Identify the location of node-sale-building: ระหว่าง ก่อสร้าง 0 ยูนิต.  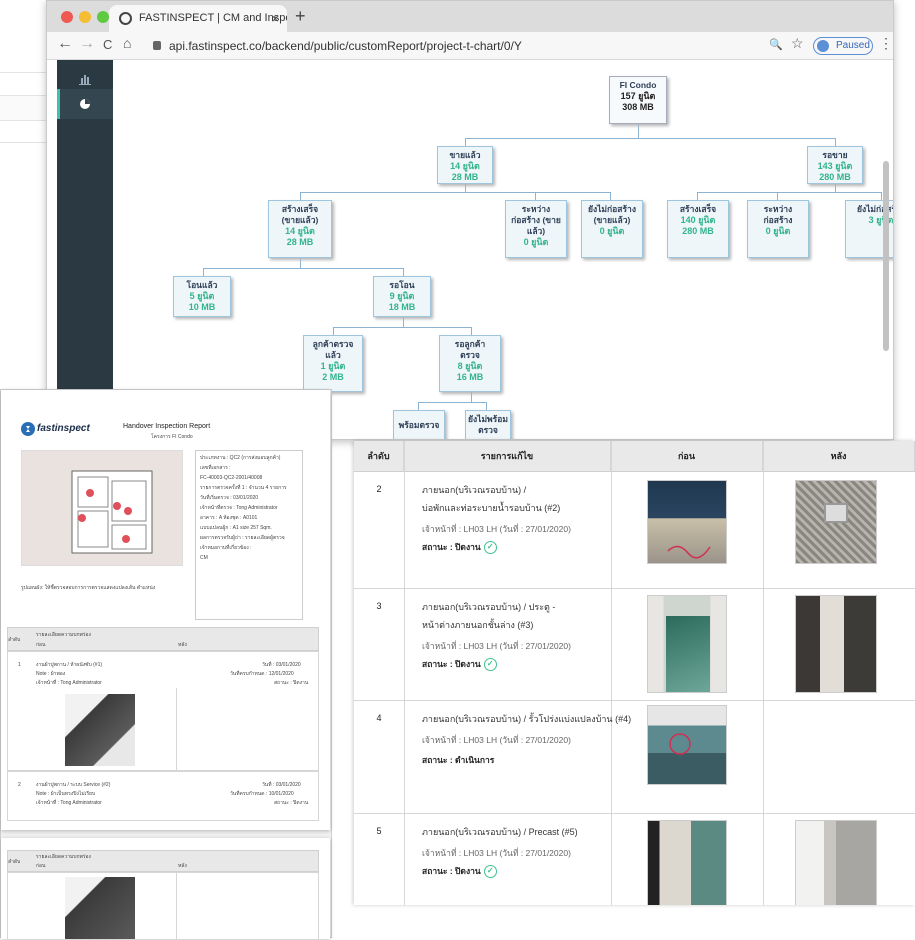
(778, 229).